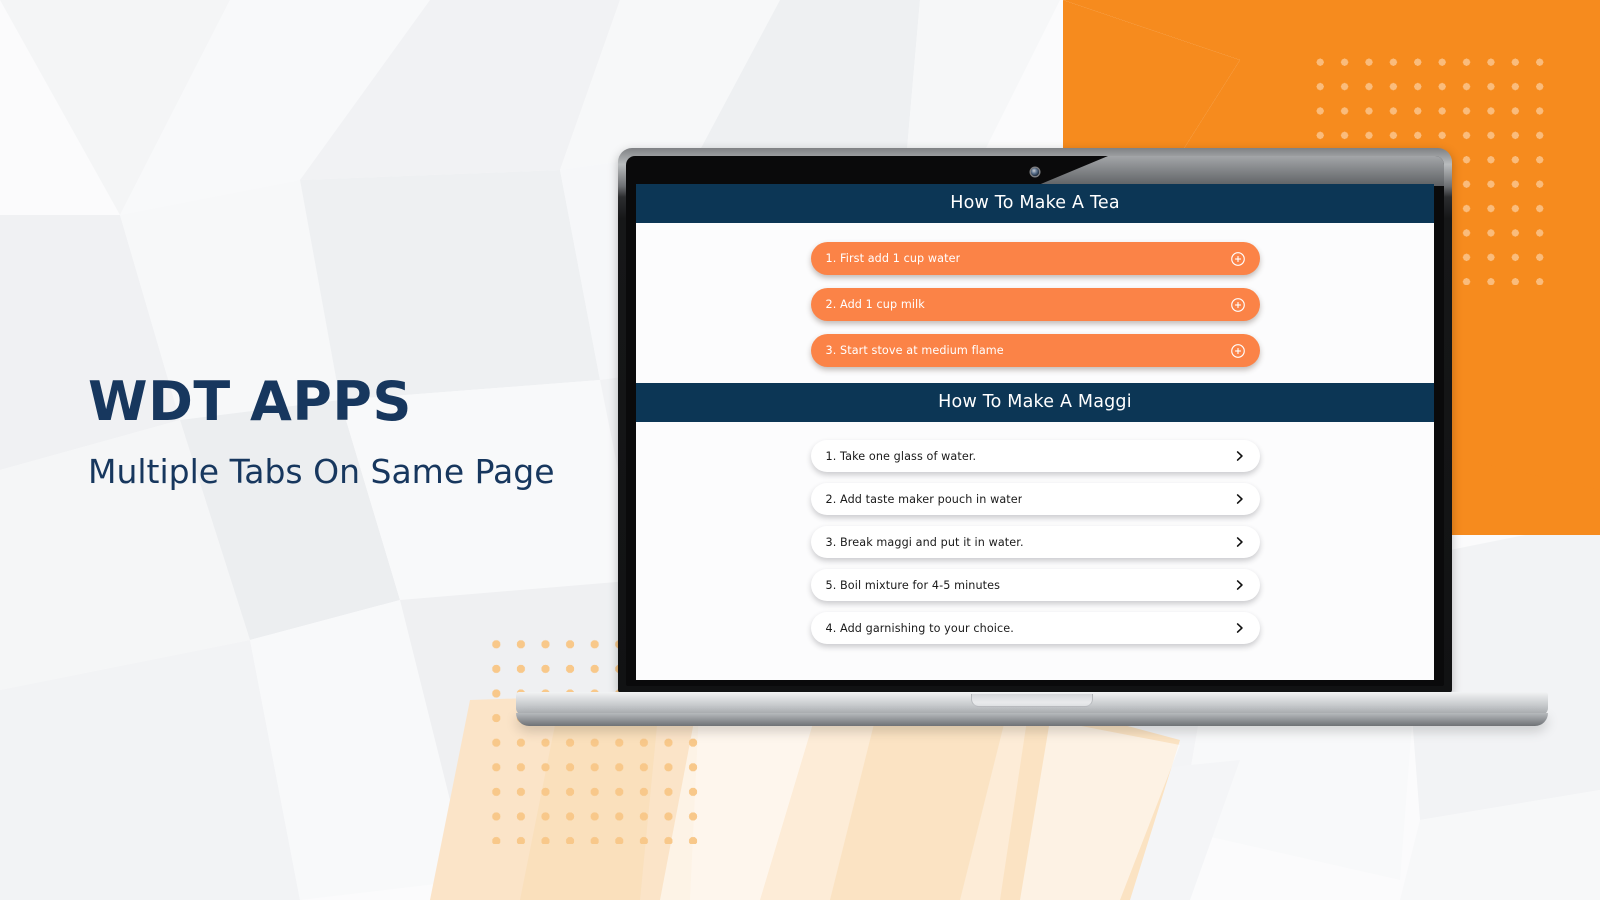  What do you see at coordinates (924, 499) in the screenshot?
I see `accordion-item-label: 2. Add taste maker pouch in water` at bounding box center [924, 499].